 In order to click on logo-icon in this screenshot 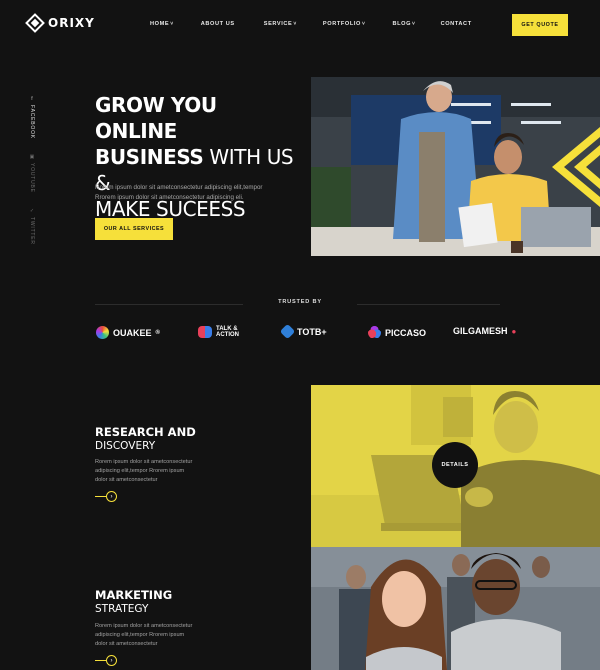, I will do `click(35, 23)`.